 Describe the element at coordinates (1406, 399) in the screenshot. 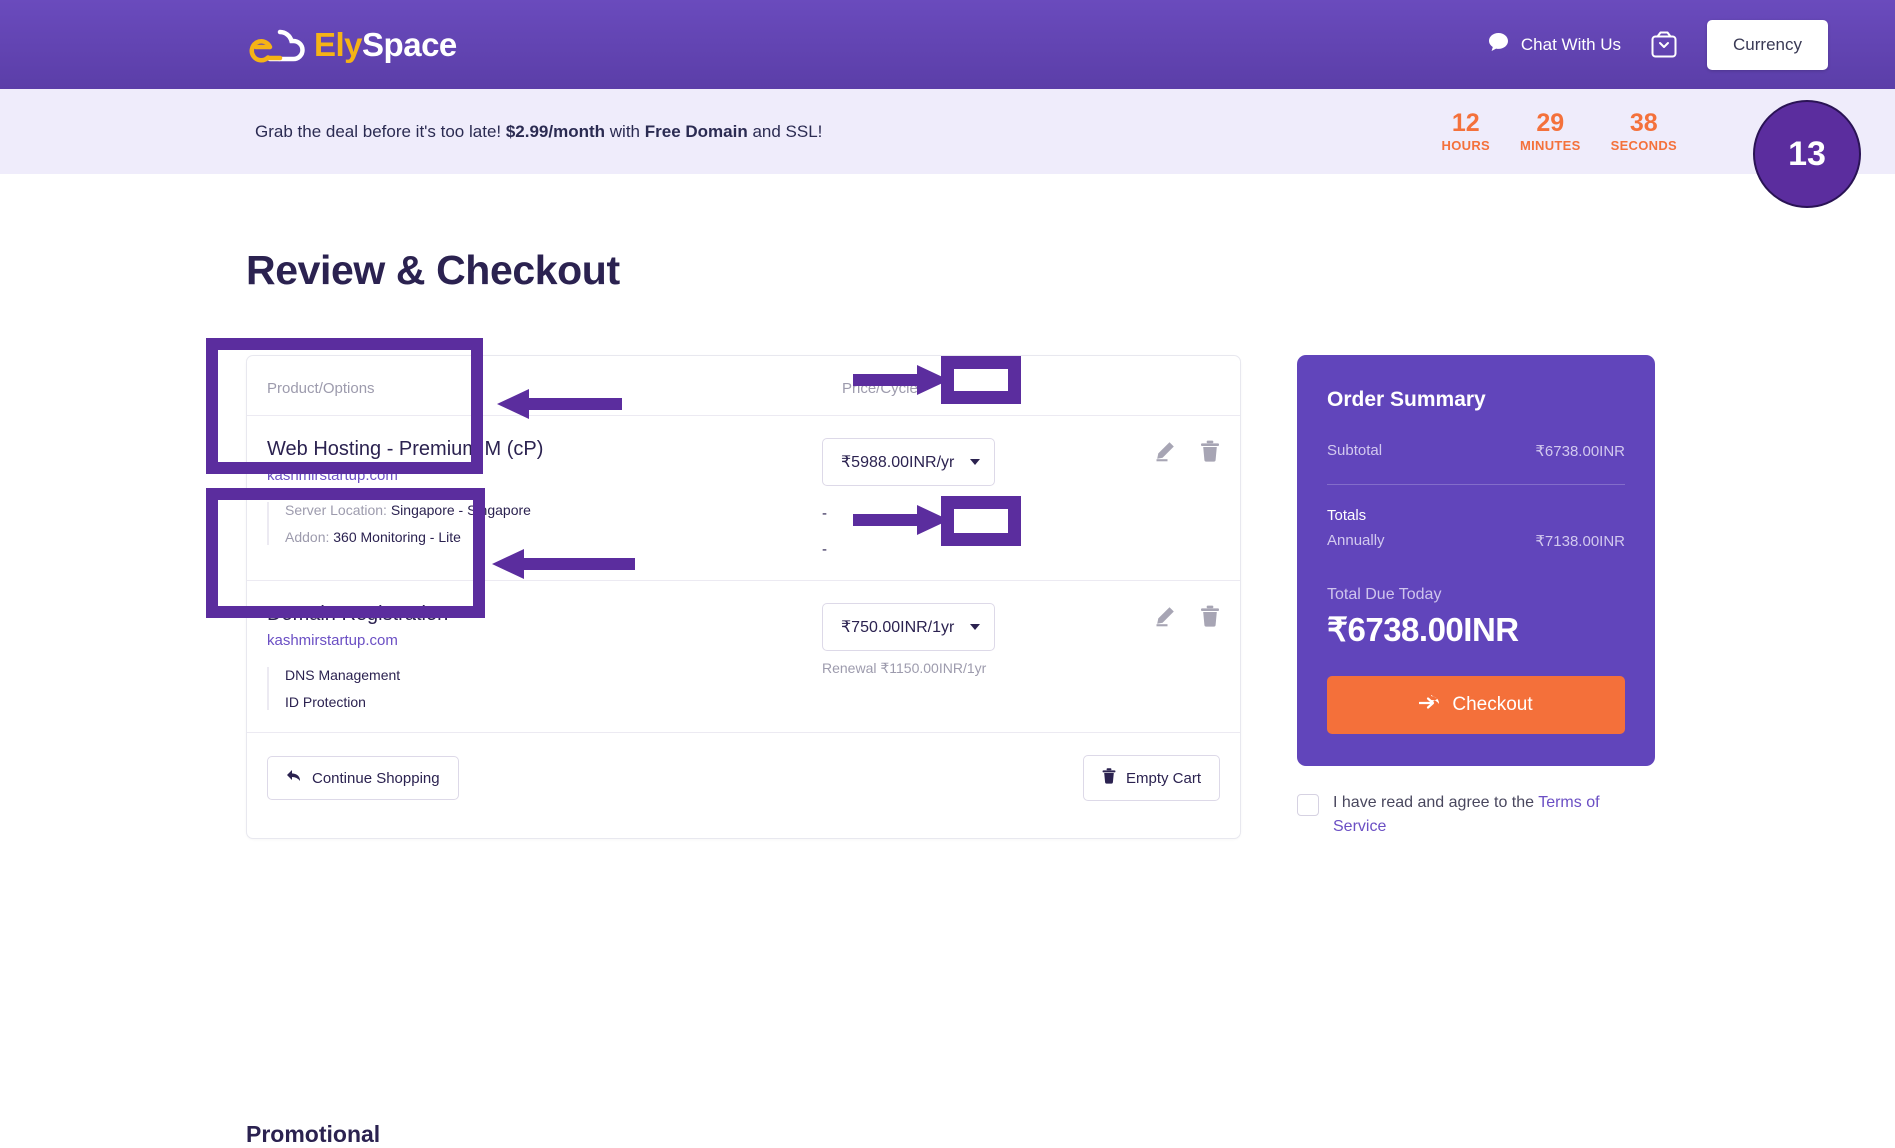

I see `order-summary-title: Order Summary` at that location.